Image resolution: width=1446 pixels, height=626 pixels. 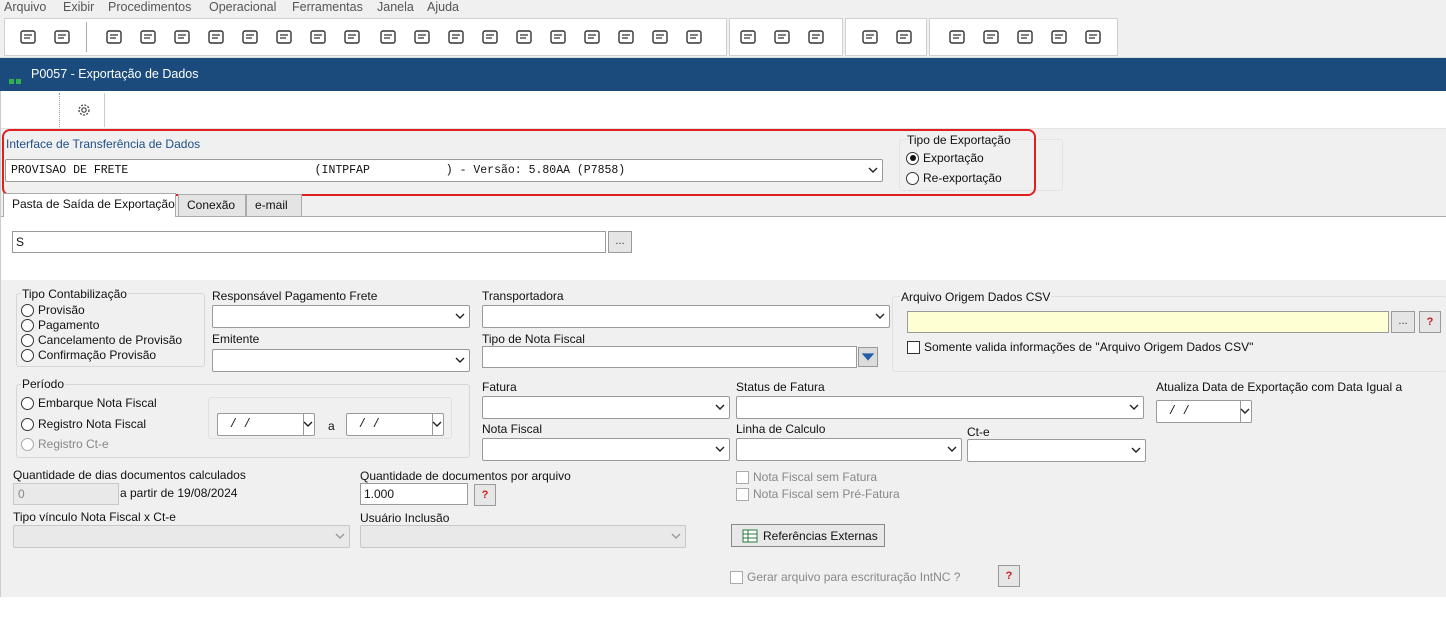 What do you see at coordinates (309, 242) in the screenshot?
I see `pasta-saida-input: S` at bounding box center [309, 242].